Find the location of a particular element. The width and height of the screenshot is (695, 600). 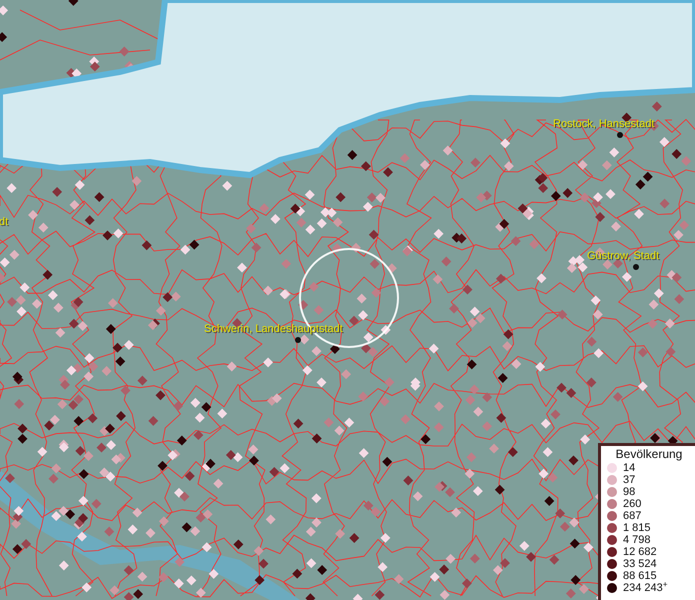

legend-value: 687 is located at coordinates (632, 516).